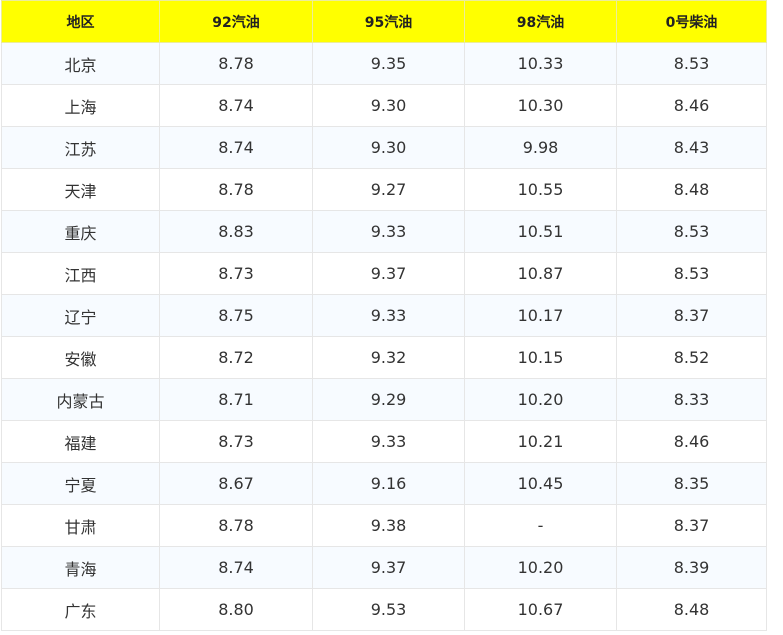 Image resolution: width=783 pixels, height=635 pixels. I want to click on cell-gasoline-92: 8.71, so click(236, 399).